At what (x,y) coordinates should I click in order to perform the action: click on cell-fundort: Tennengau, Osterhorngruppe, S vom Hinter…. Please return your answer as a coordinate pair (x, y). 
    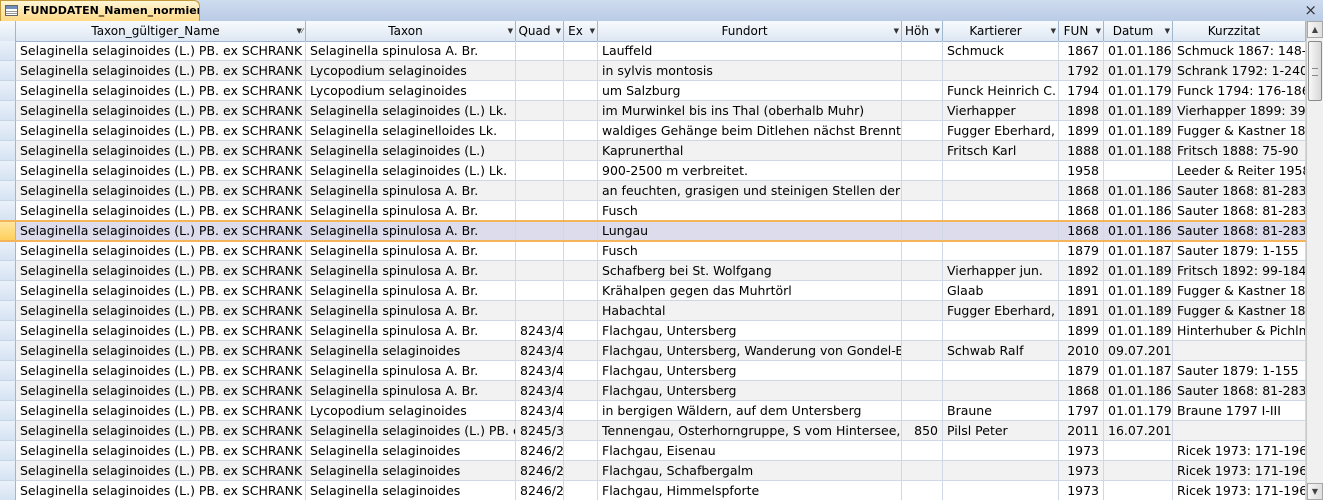
    Looking at the image, I should click on (750, 431).